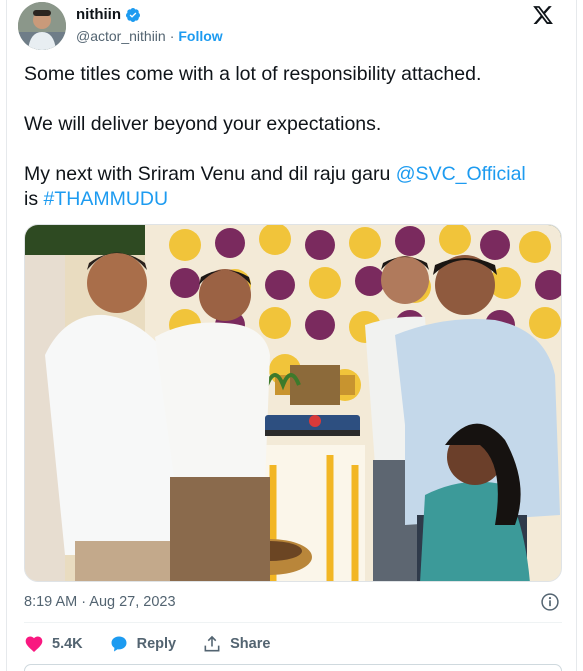 This screenshot has width=583, height=671. I want to click on heart-icon, so click(34, 644).